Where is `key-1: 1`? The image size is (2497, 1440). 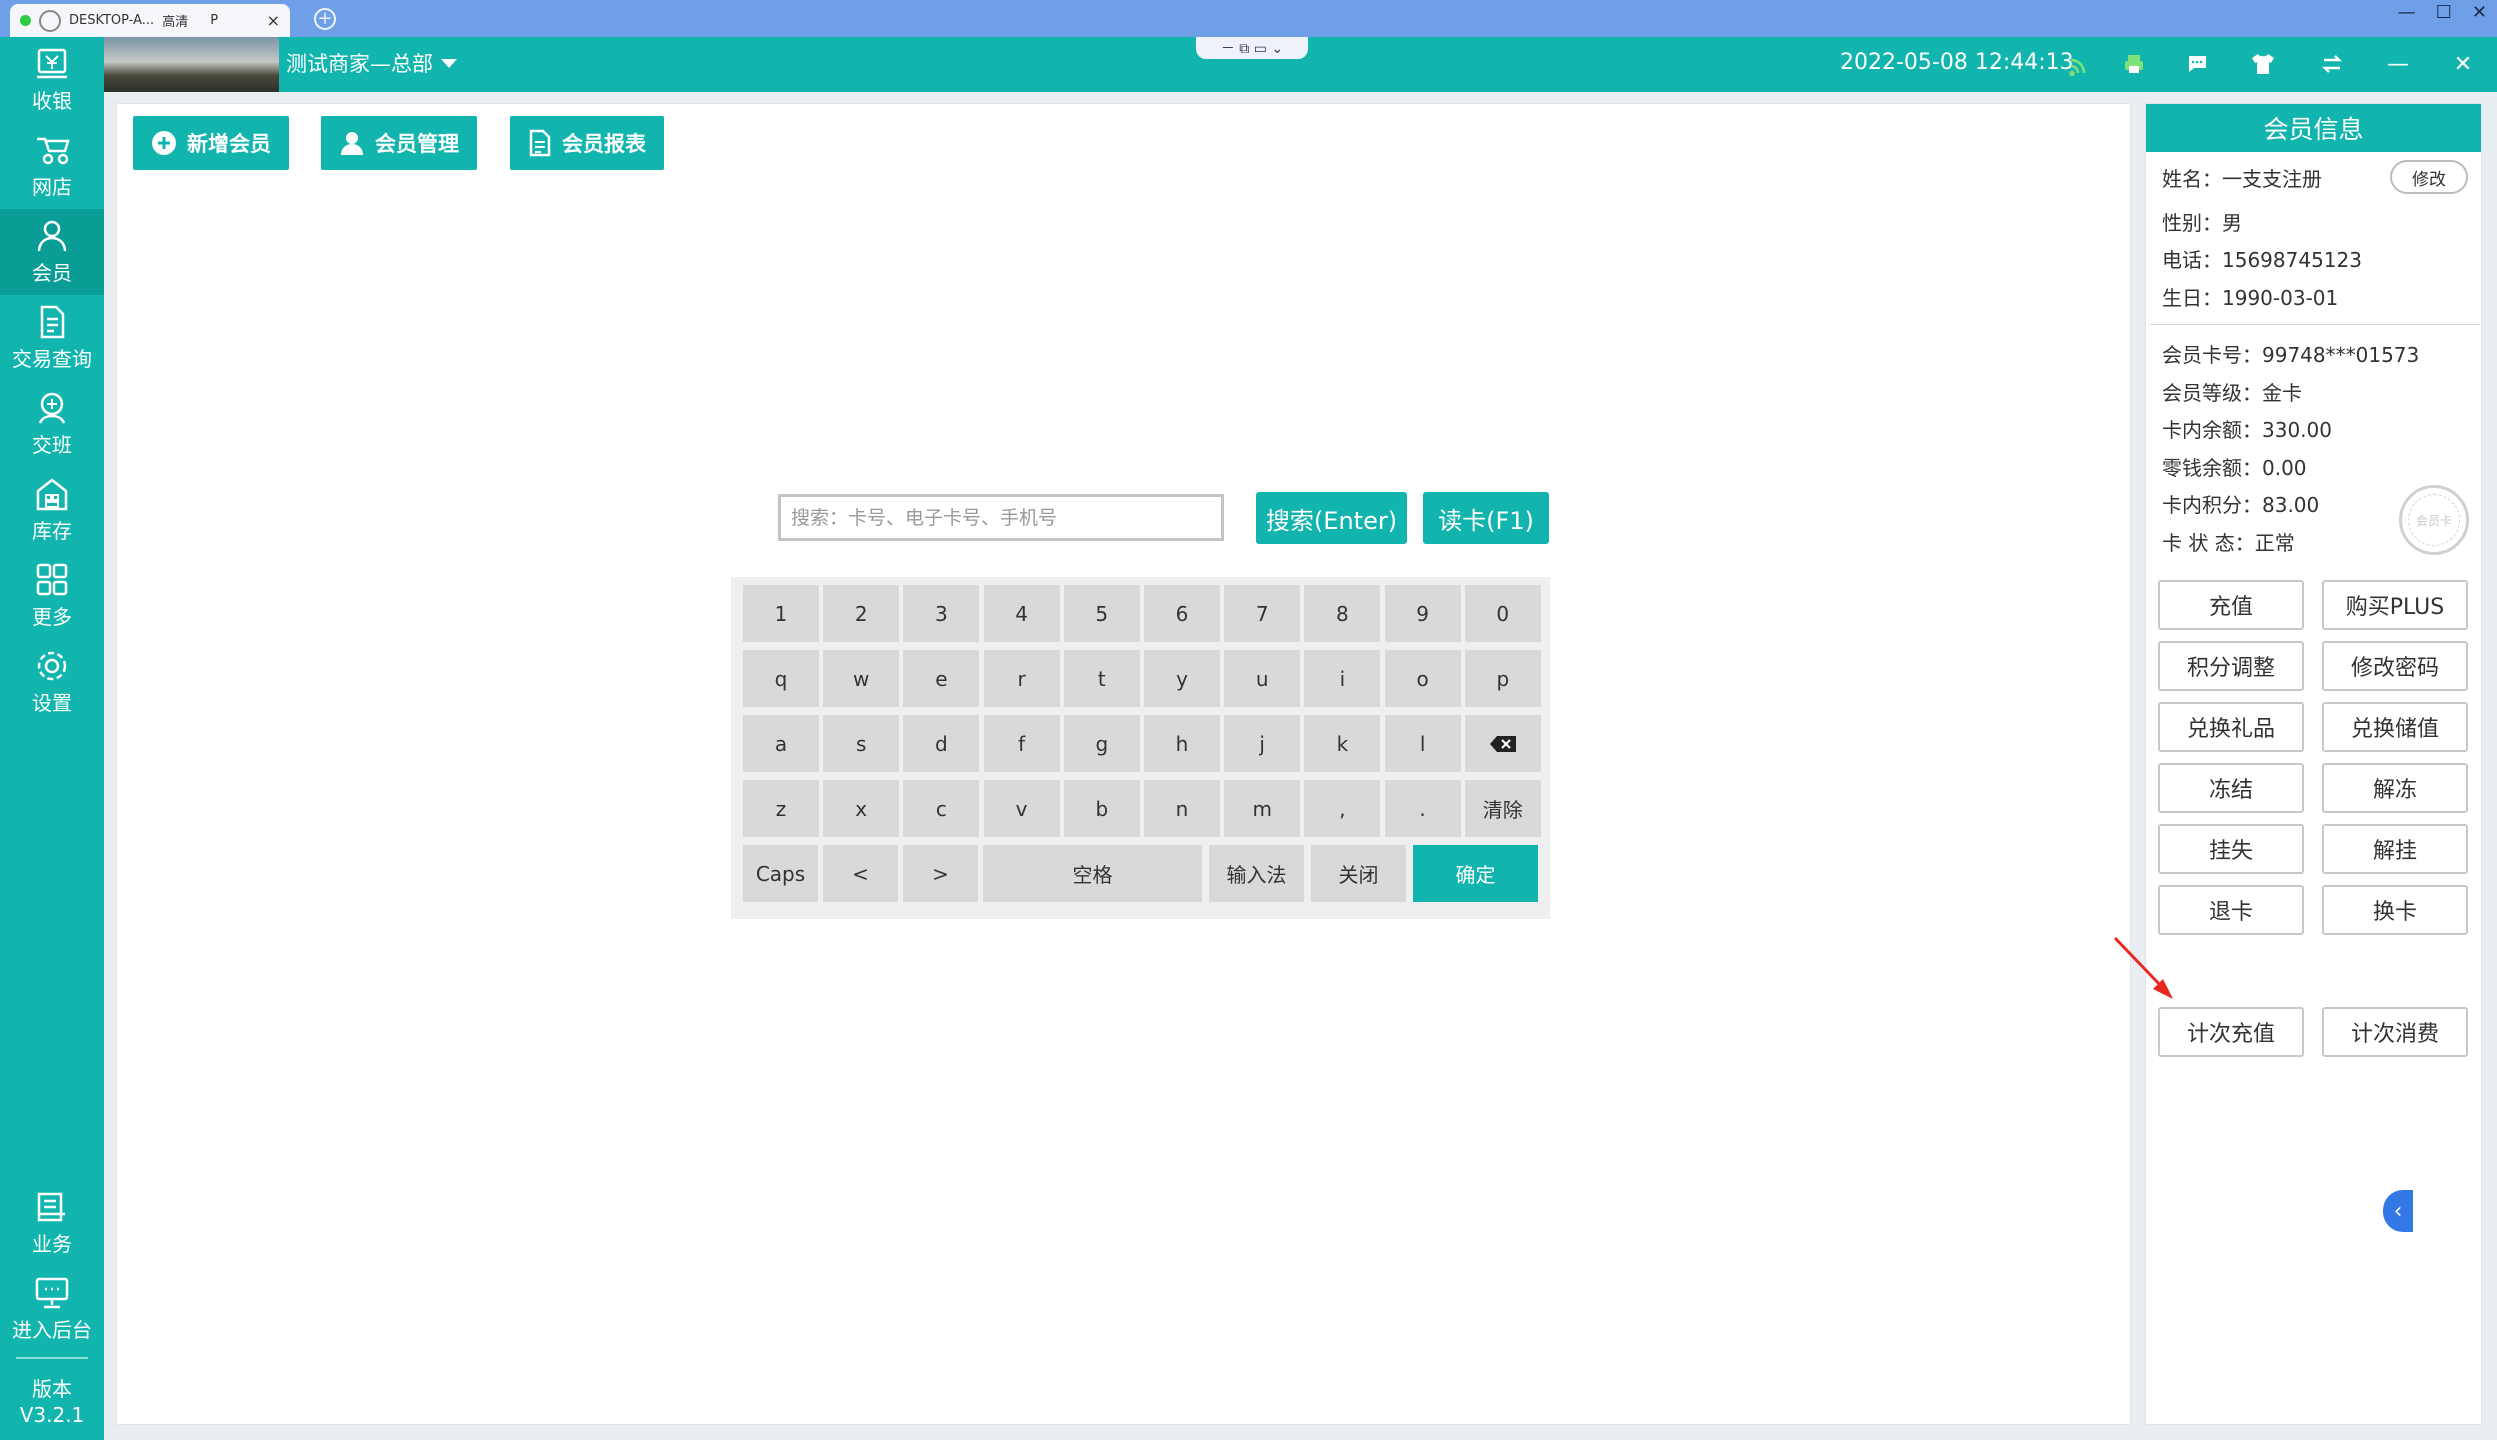
key-1: 1 is located at coordinates (781, 613).